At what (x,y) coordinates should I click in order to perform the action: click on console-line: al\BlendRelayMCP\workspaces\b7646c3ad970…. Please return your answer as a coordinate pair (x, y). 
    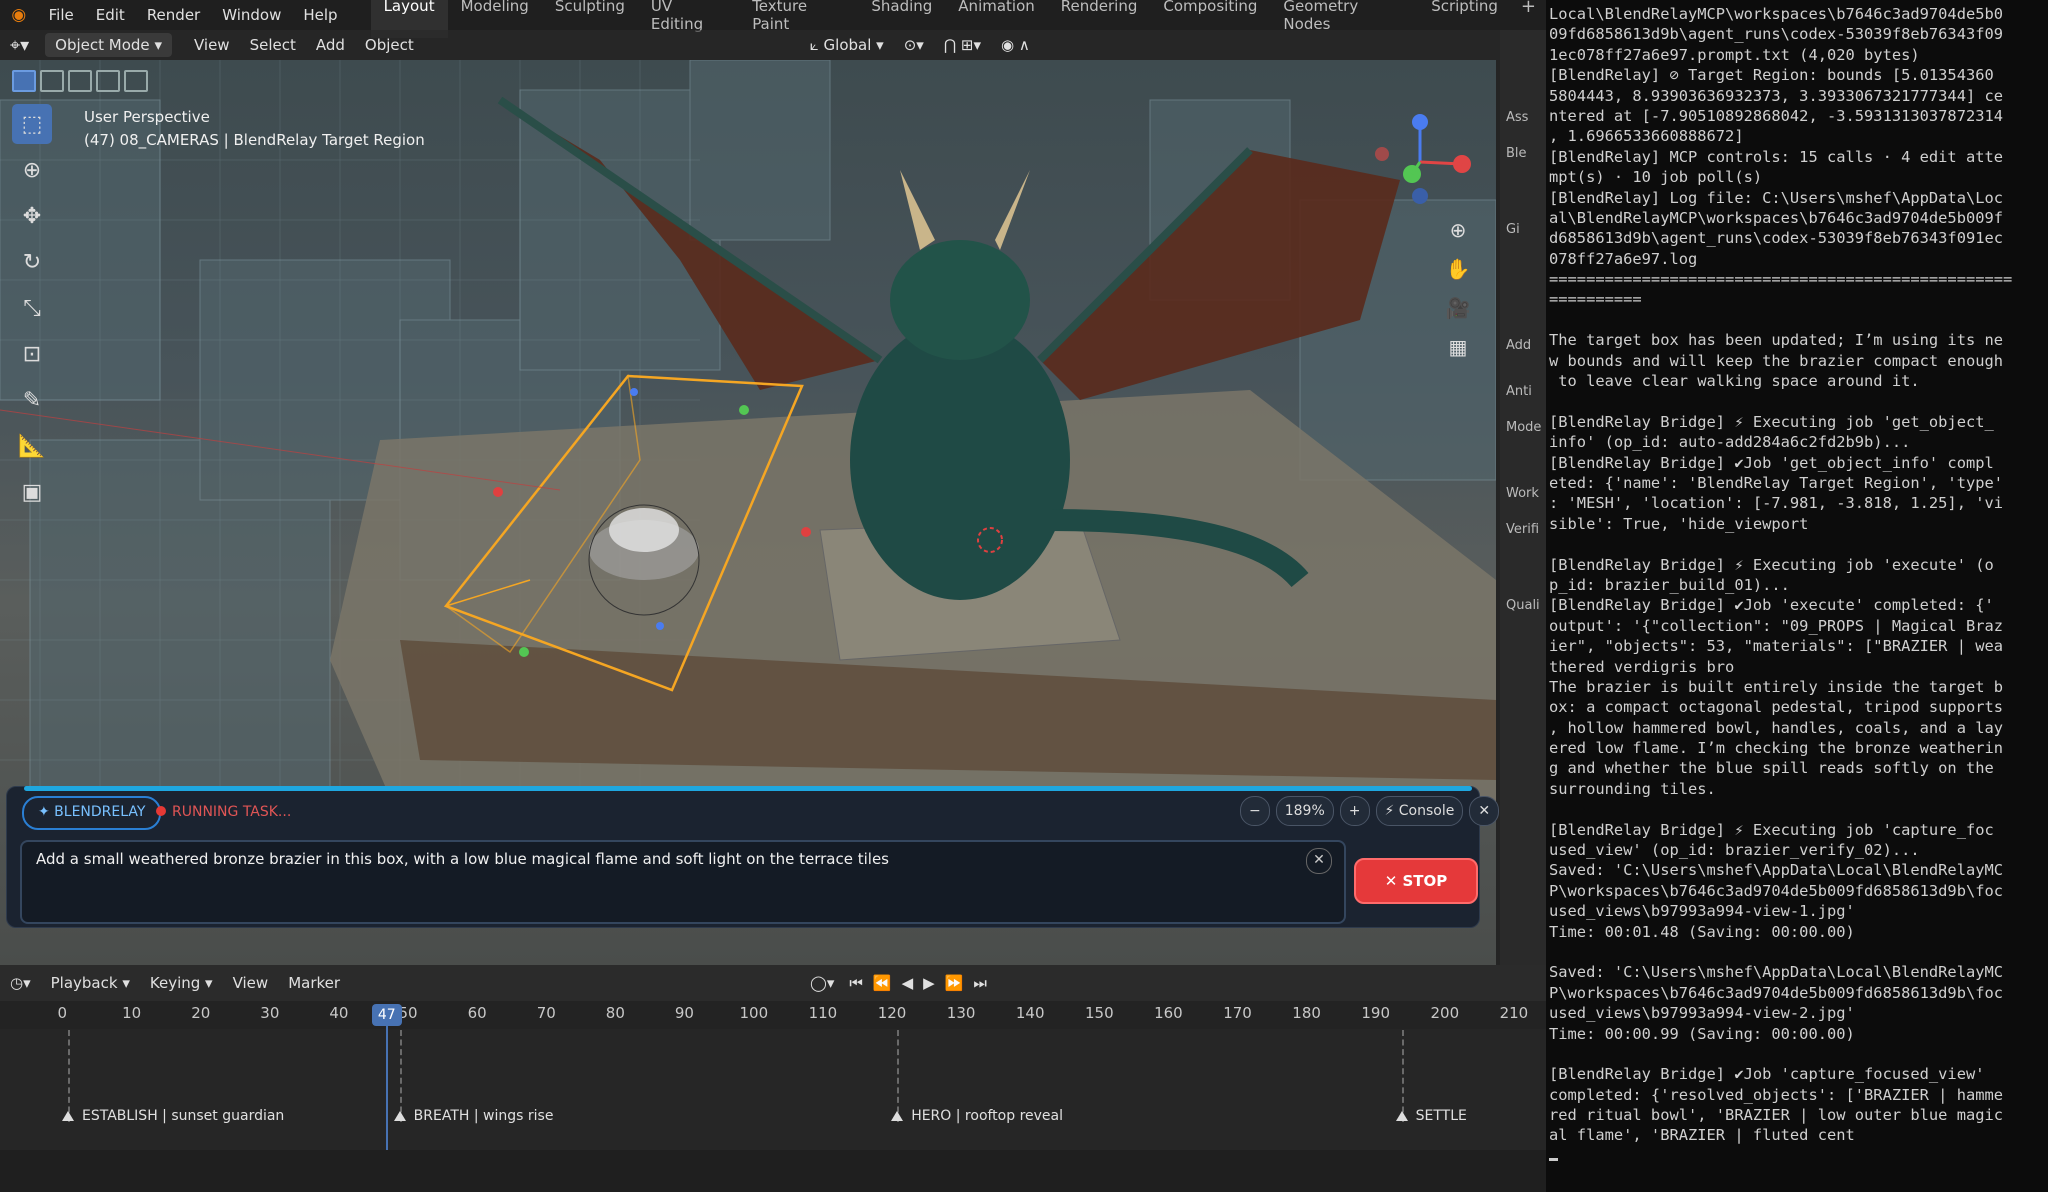
    Looking at the image, I should click on (1776, 217).